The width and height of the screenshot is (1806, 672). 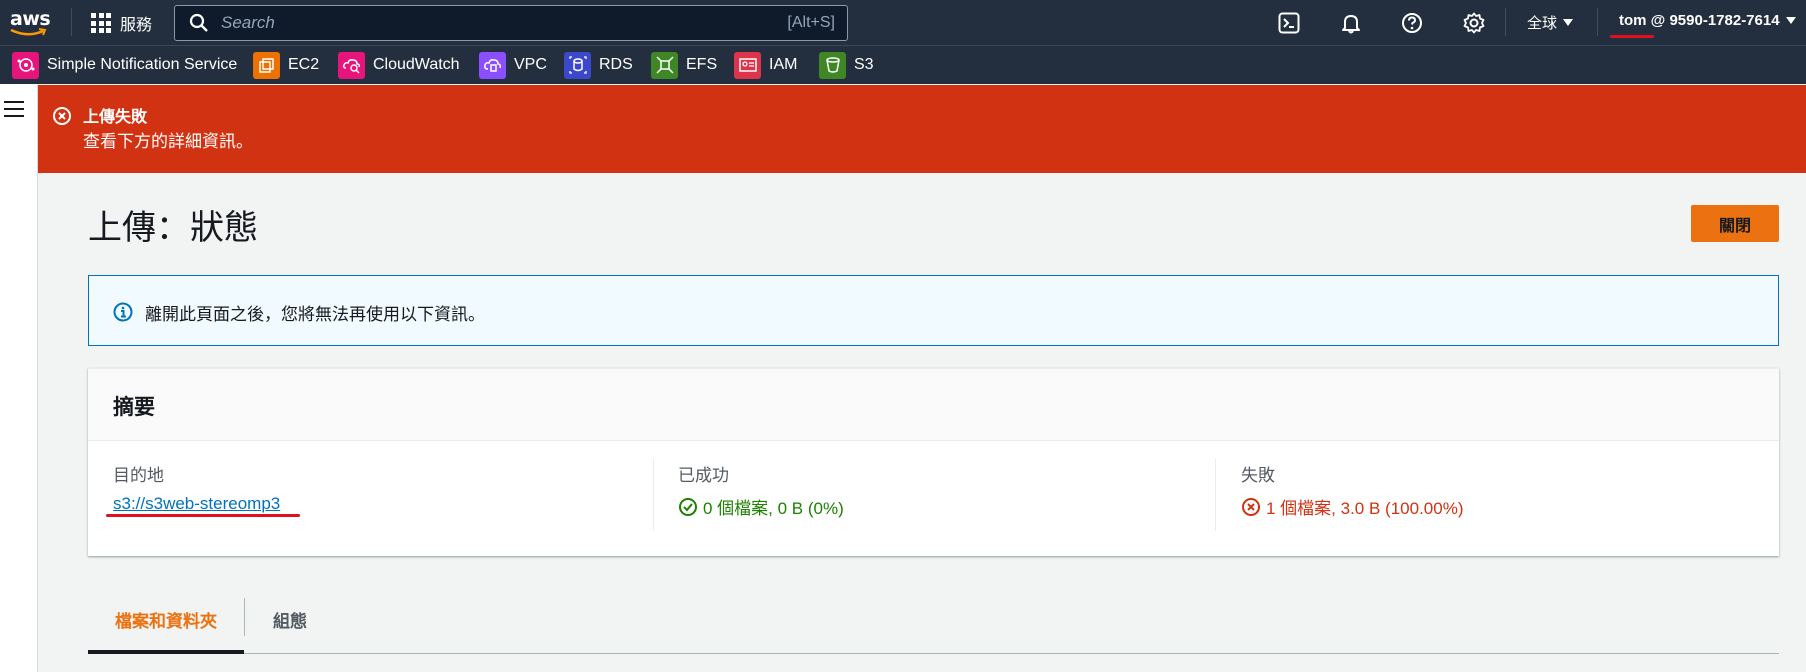 What do you see at coordinates (811, 22) in the screenshot?
I see `search-shortcut: [Alt+S]` at bounding box center [811, 22].